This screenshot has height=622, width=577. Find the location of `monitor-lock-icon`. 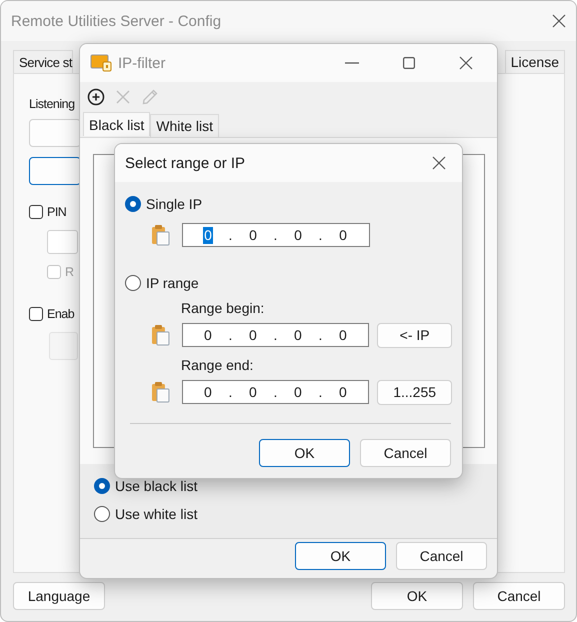

monitor-lock-icon is located at coordinates (101, 63).